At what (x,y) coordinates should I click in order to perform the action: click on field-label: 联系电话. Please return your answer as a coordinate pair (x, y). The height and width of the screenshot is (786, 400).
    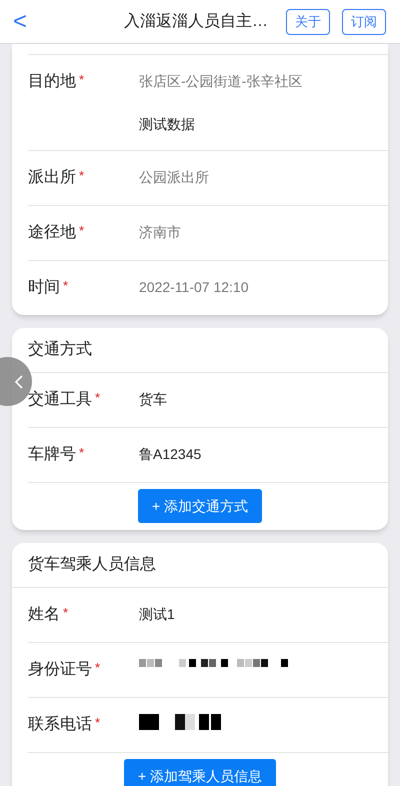
    Looking at the image, I should click on (60, 724).